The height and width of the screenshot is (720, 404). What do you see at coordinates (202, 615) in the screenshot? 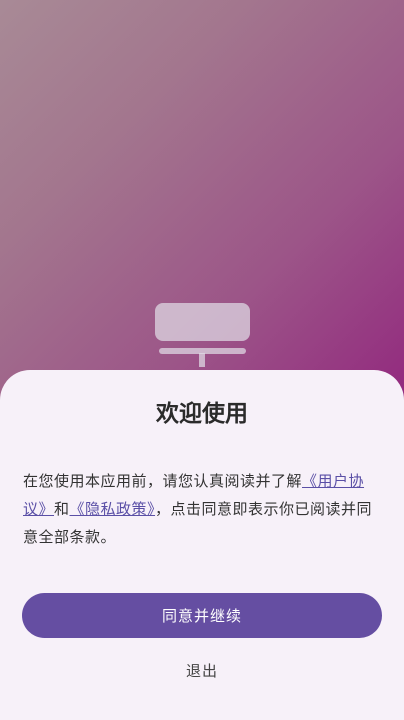
I see `agree-continue-button: 同意并继续` at bounding box center [202, 615].